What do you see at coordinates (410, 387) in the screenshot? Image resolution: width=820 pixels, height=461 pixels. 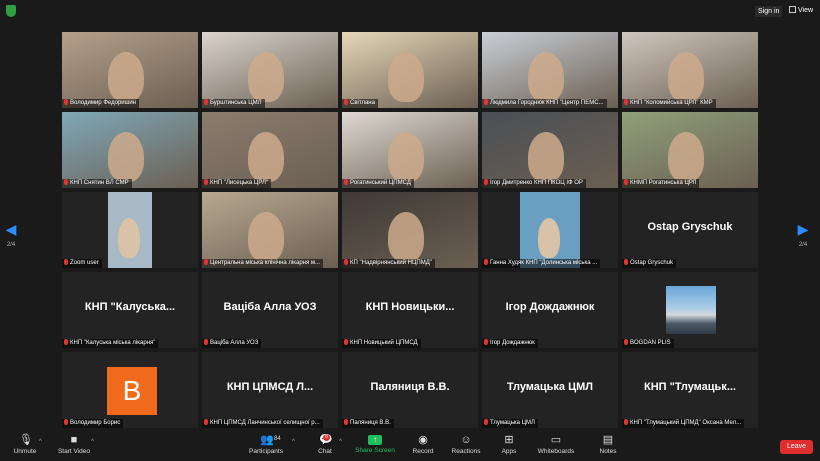 I see `participant-display-name: Паляниця В.В.` at bounding box center [410, 387].